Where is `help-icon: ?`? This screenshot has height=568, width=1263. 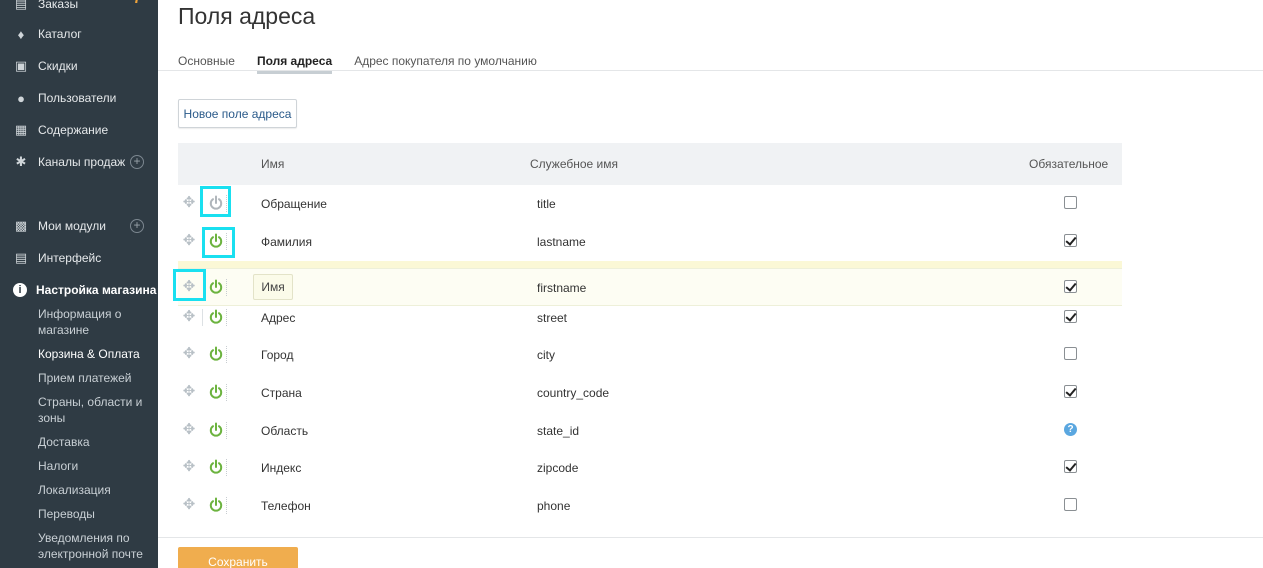
help-icon: ? is located at coordinates (1070, 429).